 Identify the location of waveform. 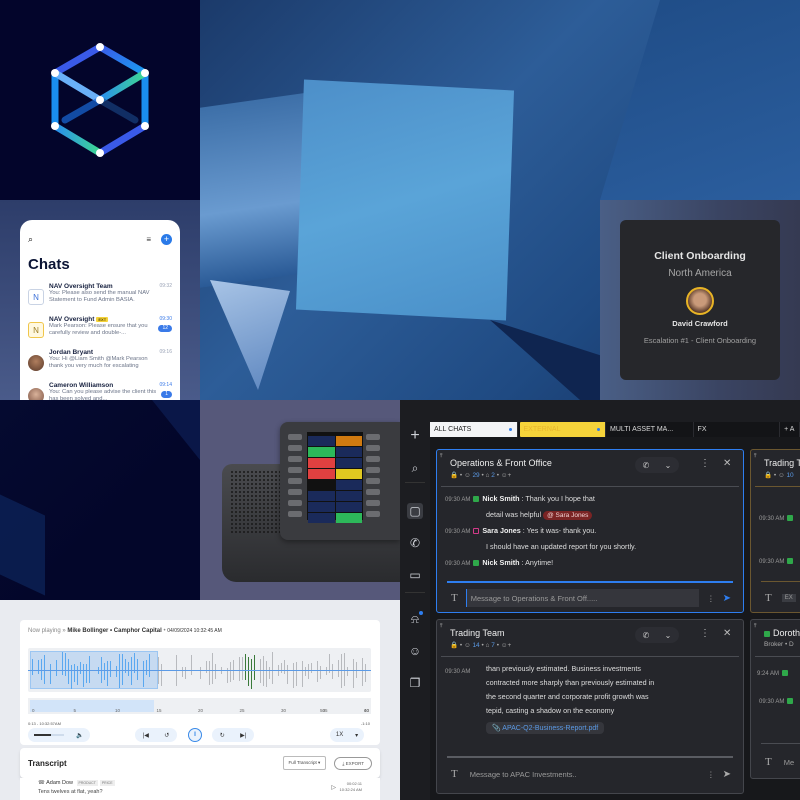
(199, 670).